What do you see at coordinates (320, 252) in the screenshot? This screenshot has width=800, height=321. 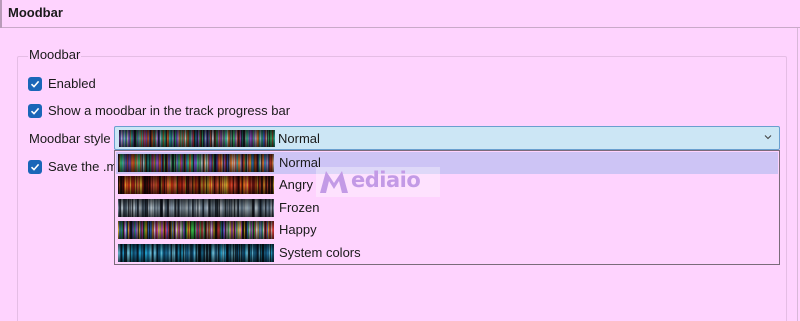 I see `option-label: System colors` at bounding box center [320, 252].